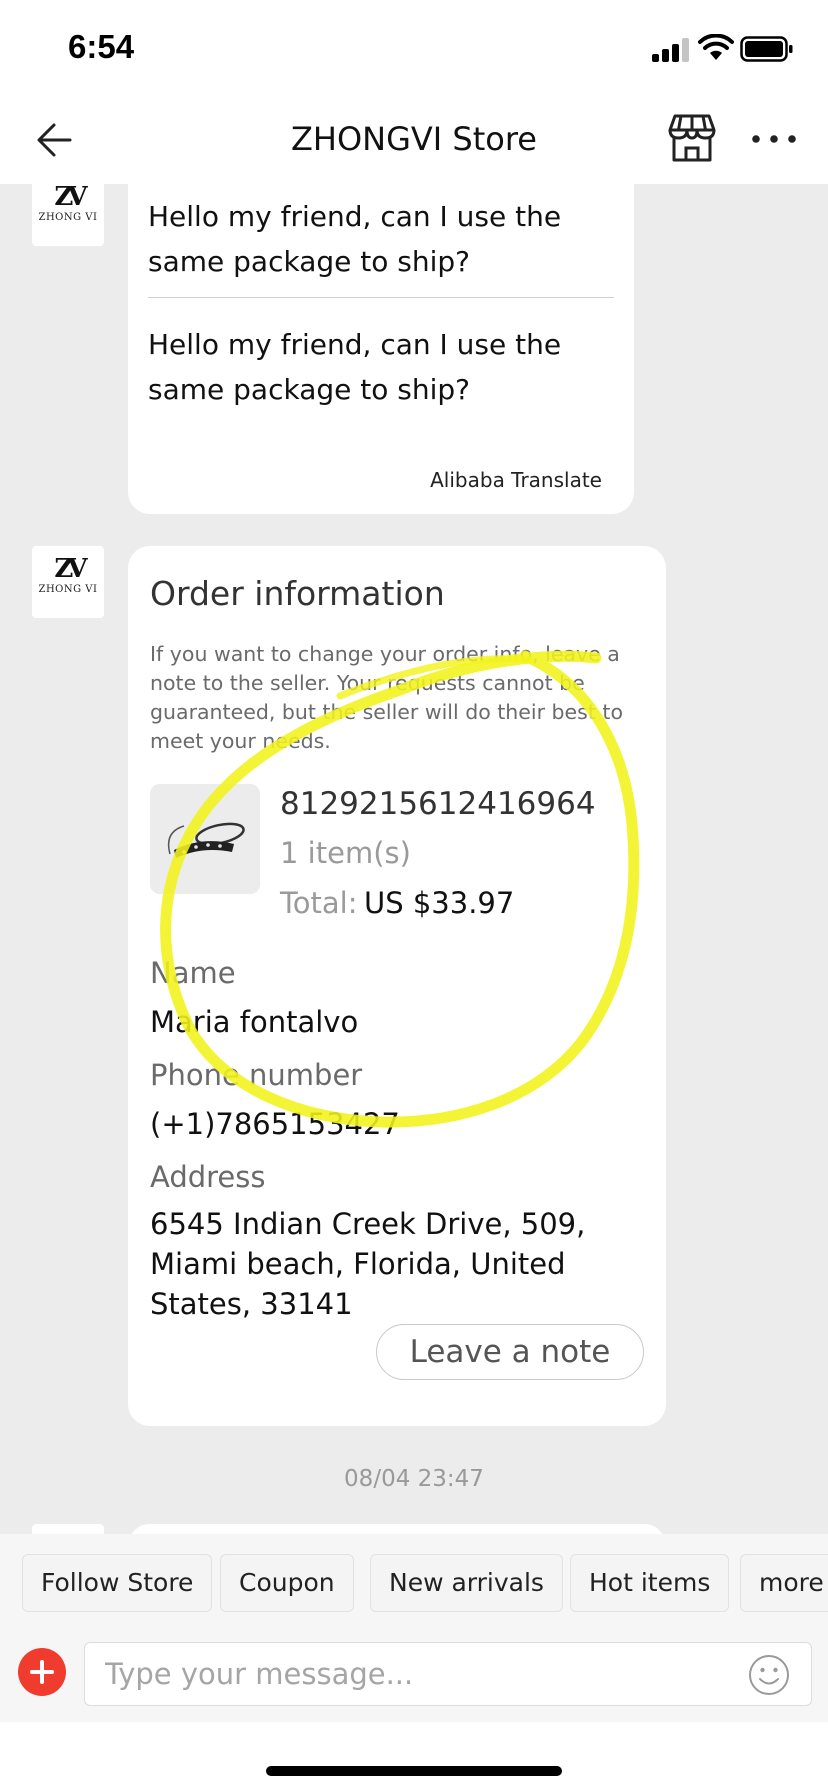 This screenshot has width=828, height=1792. I want to click on home-indicator-area, so click(414, 1757).